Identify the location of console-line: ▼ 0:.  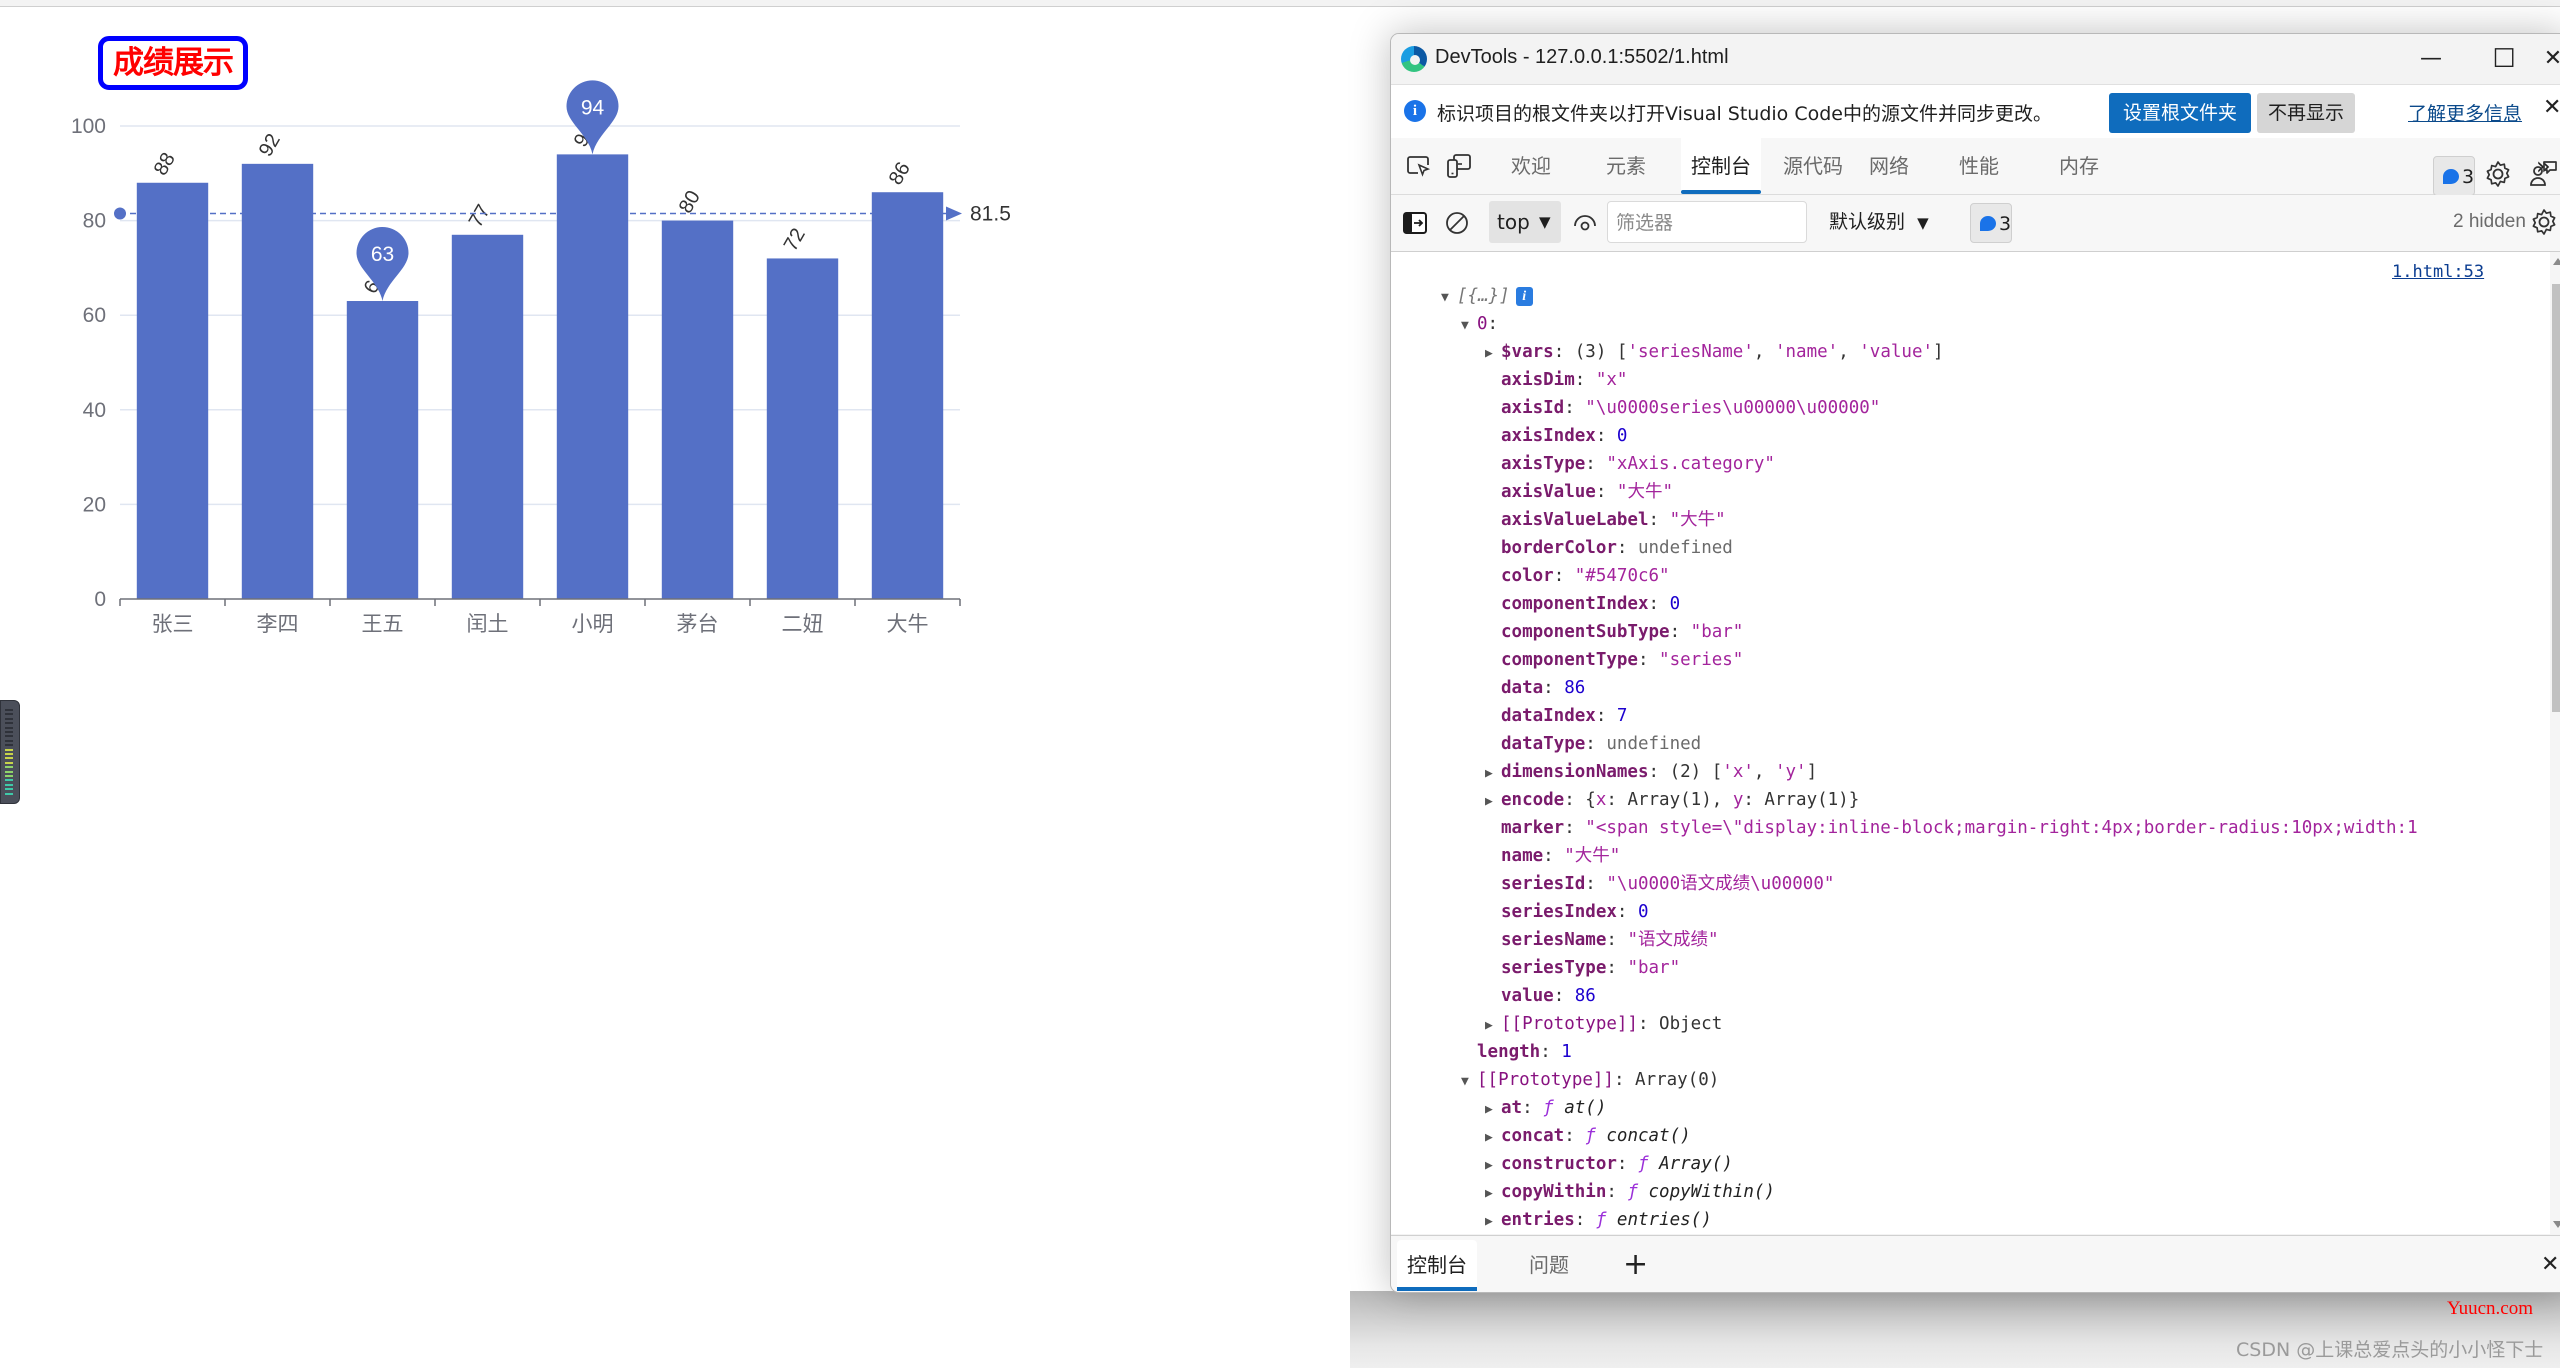
(1479, 324).